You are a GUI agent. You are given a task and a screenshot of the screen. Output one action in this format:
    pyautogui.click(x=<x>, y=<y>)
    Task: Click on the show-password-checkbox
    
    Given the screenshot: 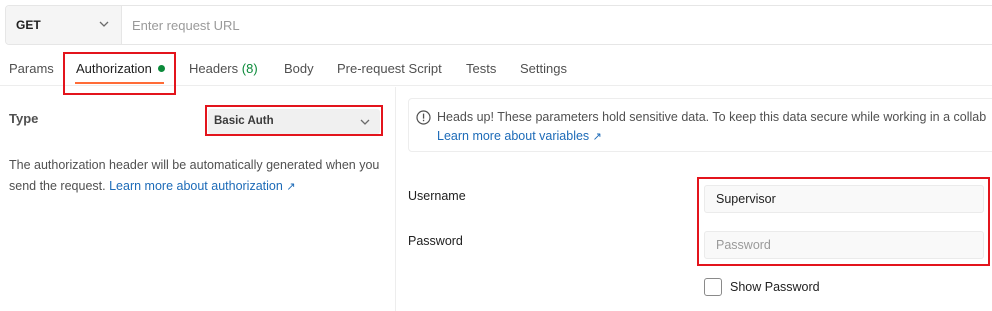 What is the action you would take?
    pyautogui.click(x=713, y=287)
    